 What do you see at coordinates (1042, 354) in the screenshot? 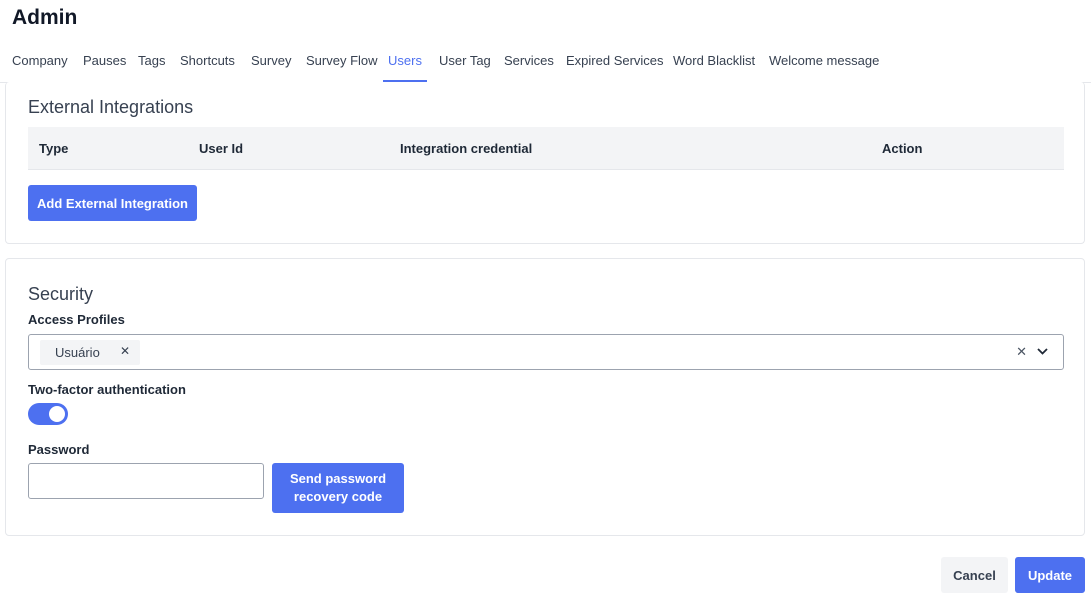
I see `chevron-down-icon` at bounding box center [1042, 354].